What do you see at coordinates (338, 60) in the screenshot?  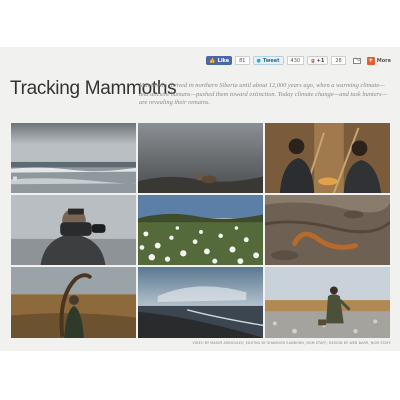 I see `gplus-count: 28` at bounding box center [338, 60].